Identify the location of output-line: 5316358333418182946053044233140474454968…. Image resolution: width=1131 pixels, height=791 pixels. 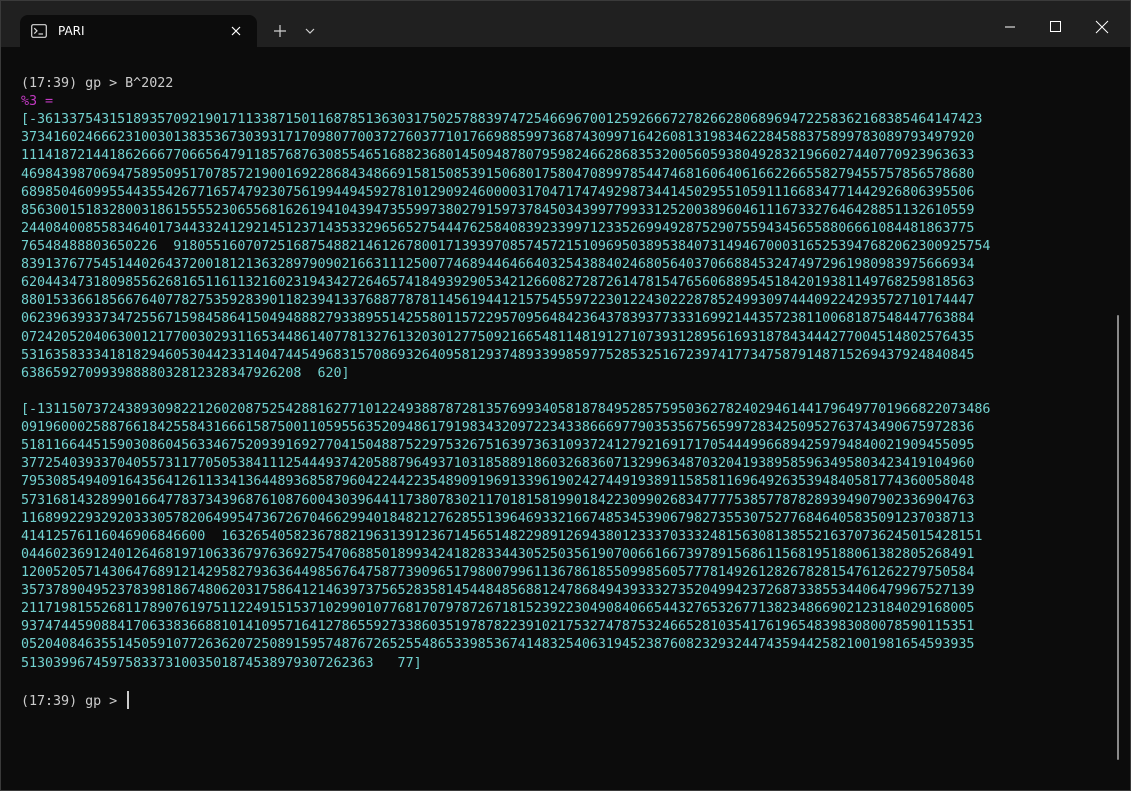
(498, 355).